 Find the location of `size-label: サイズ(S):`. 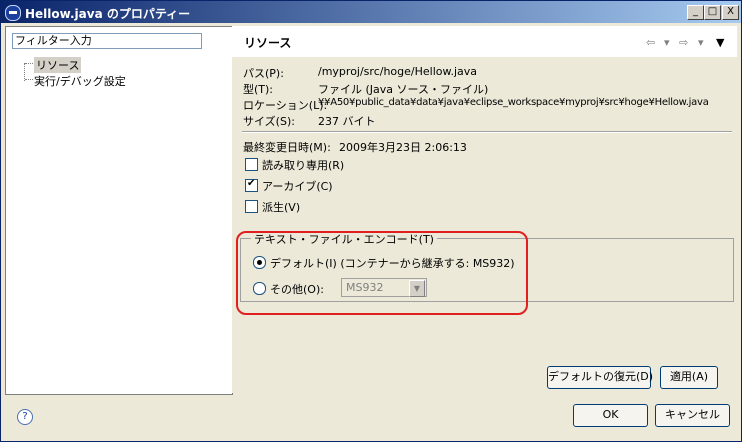

size-label: サイズ(S): is located at coordinates (269, 121).